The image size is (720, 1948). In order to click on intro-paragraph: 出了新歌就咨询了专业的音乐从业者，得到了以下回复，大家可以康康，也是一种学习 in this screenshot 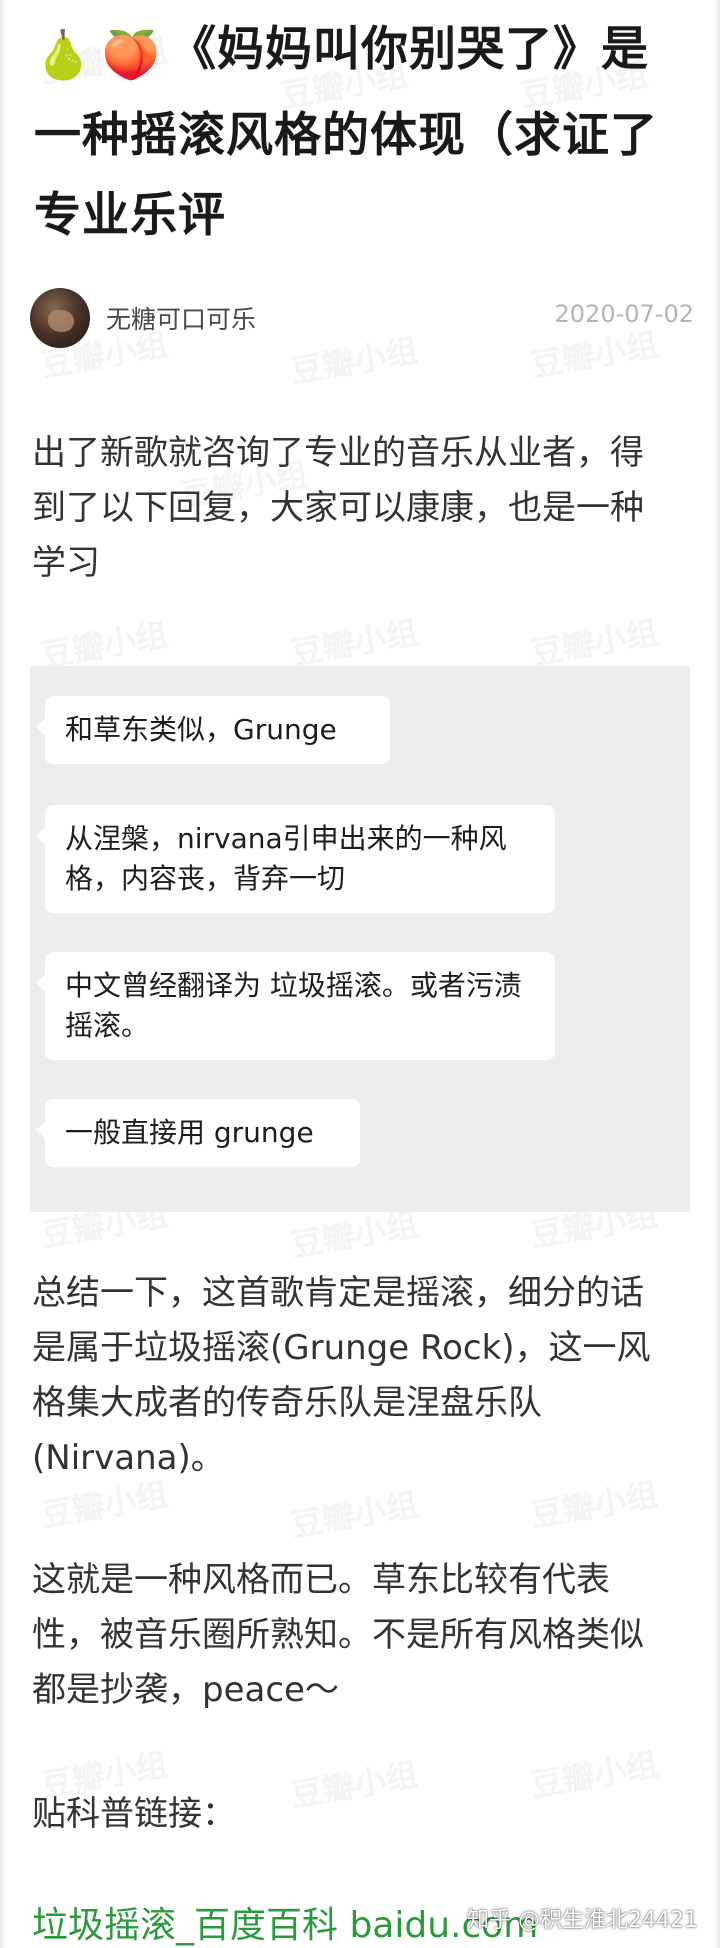, I will do `click(338, 508)`.